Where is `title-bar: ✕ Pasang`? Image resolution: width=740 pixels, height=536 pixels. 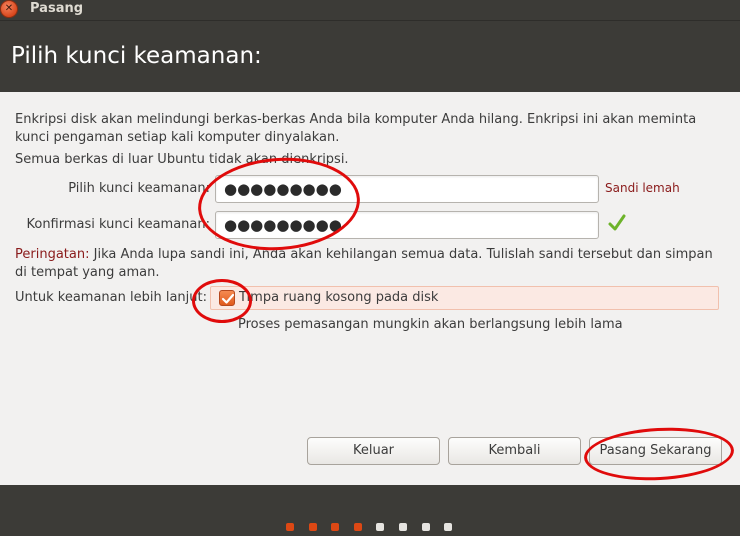 title-bar: ✕ Pasang is located at coordinates (370, 10).